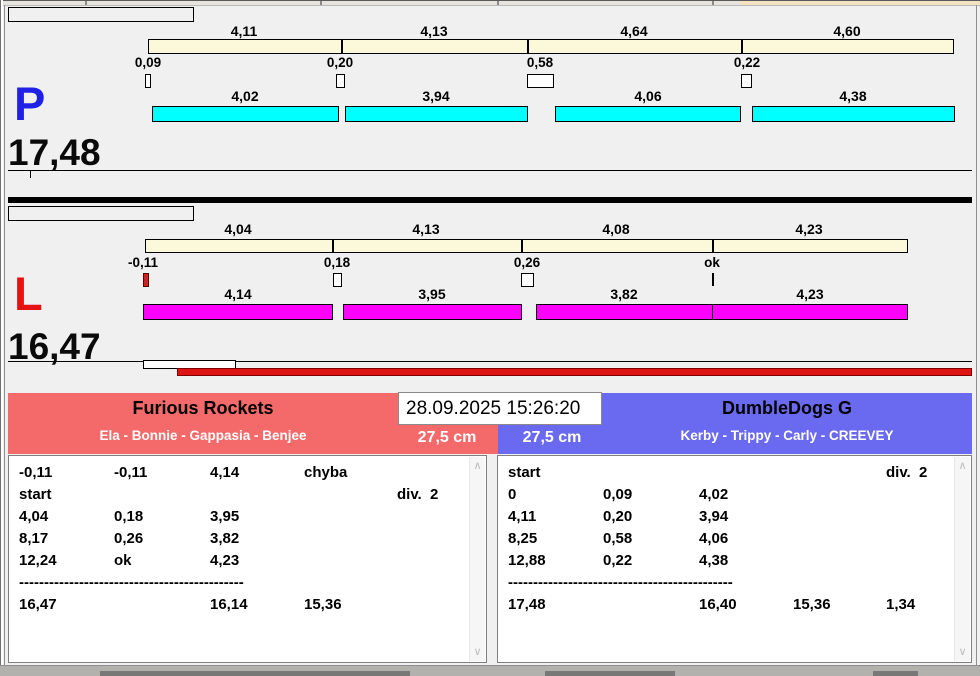 Image resolution: width=980 pixels, height=676 pixels. What do you see at coordinates (148, 62) in the screenshot?
I see `p-split-time: 0,09` at bounding box center [148, 62].